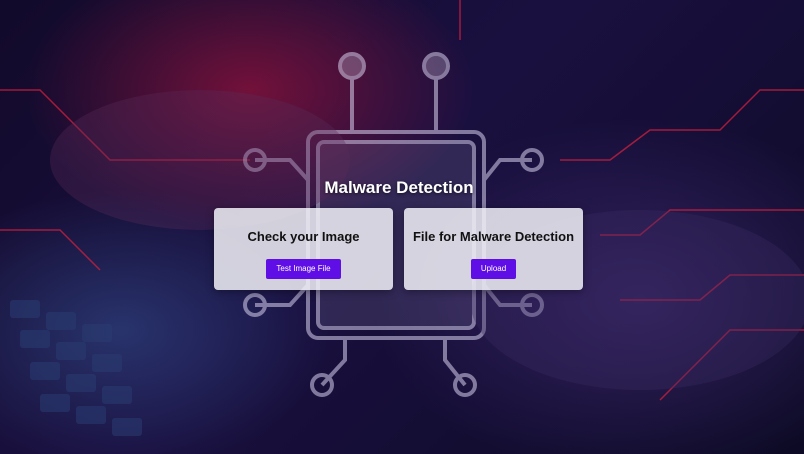  I want to click on malware-file-card: File for Malware Detection Upload, so click(493, 249).